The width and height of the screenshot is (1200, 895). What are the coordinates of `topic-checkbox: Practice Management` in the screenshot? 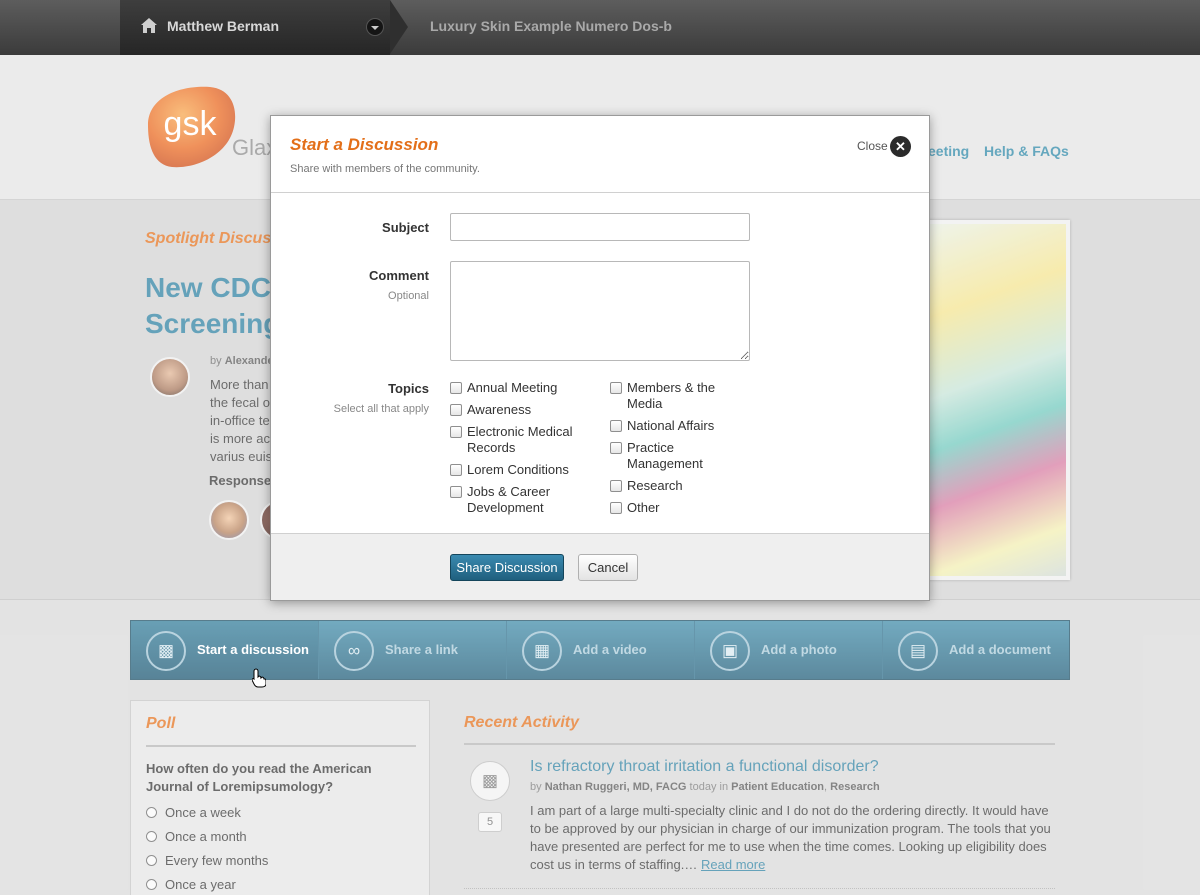 It's located at (672, 456).